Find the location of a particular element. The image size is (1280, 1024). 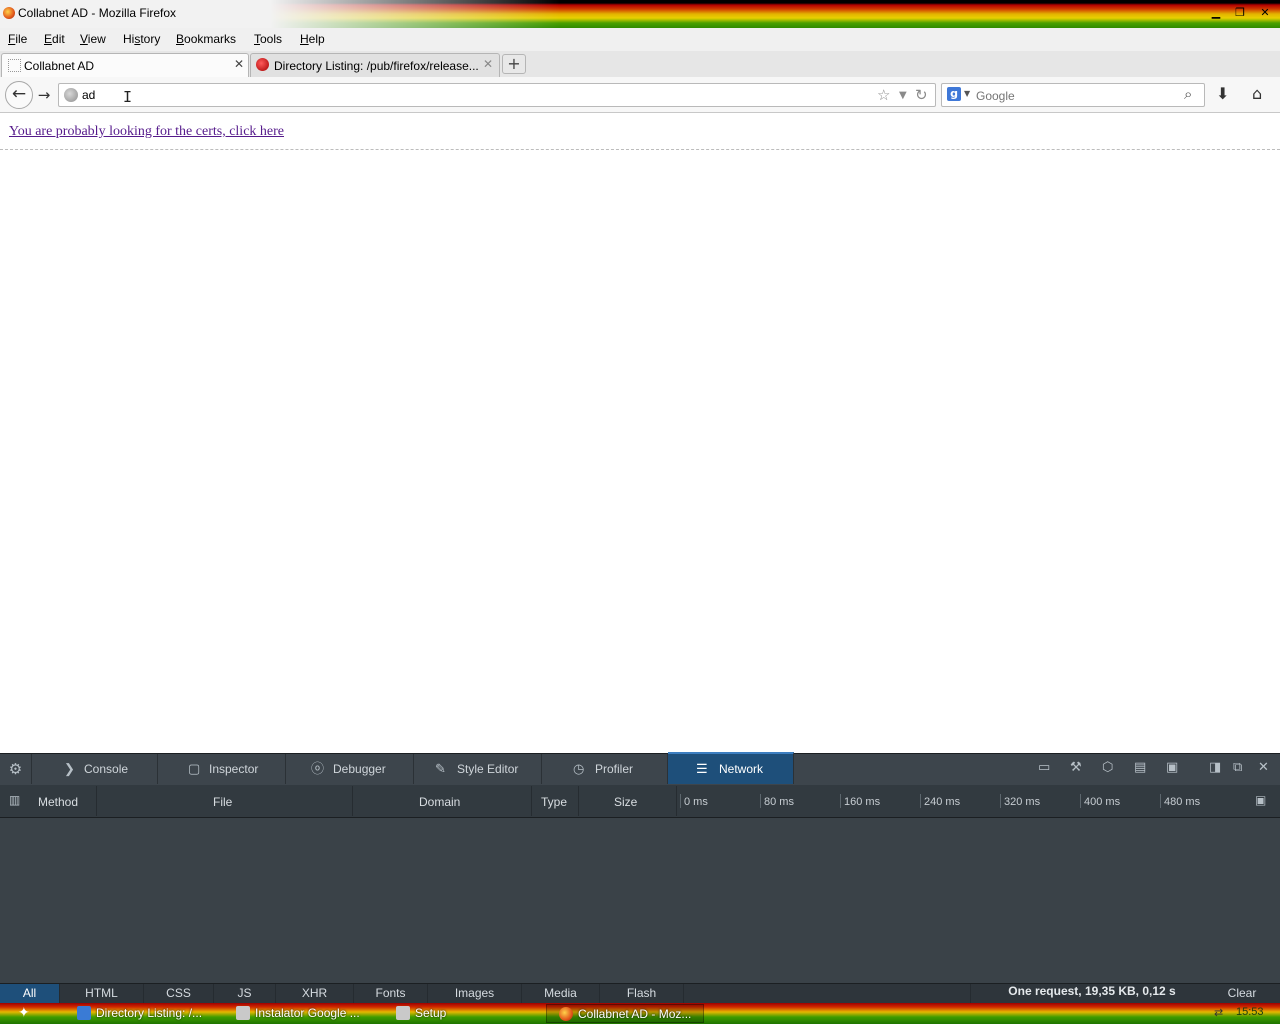

devtools-tab-debugger: ⓞ Debugger is located at coordinates (350, 769).